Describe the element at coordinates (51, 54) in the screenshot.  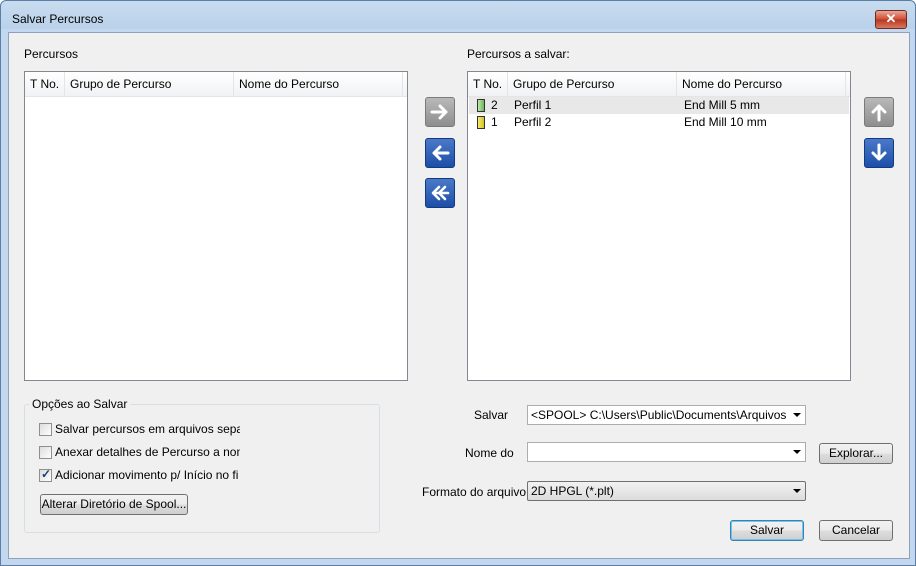
I see `percursos-label: Percursos` at that location.